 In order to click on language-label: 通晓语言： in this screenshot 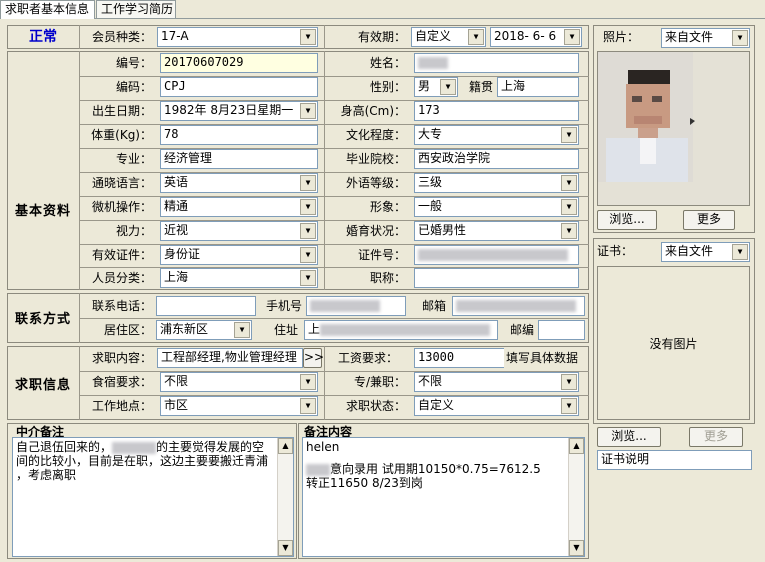, I will do `click(121, 183)`.